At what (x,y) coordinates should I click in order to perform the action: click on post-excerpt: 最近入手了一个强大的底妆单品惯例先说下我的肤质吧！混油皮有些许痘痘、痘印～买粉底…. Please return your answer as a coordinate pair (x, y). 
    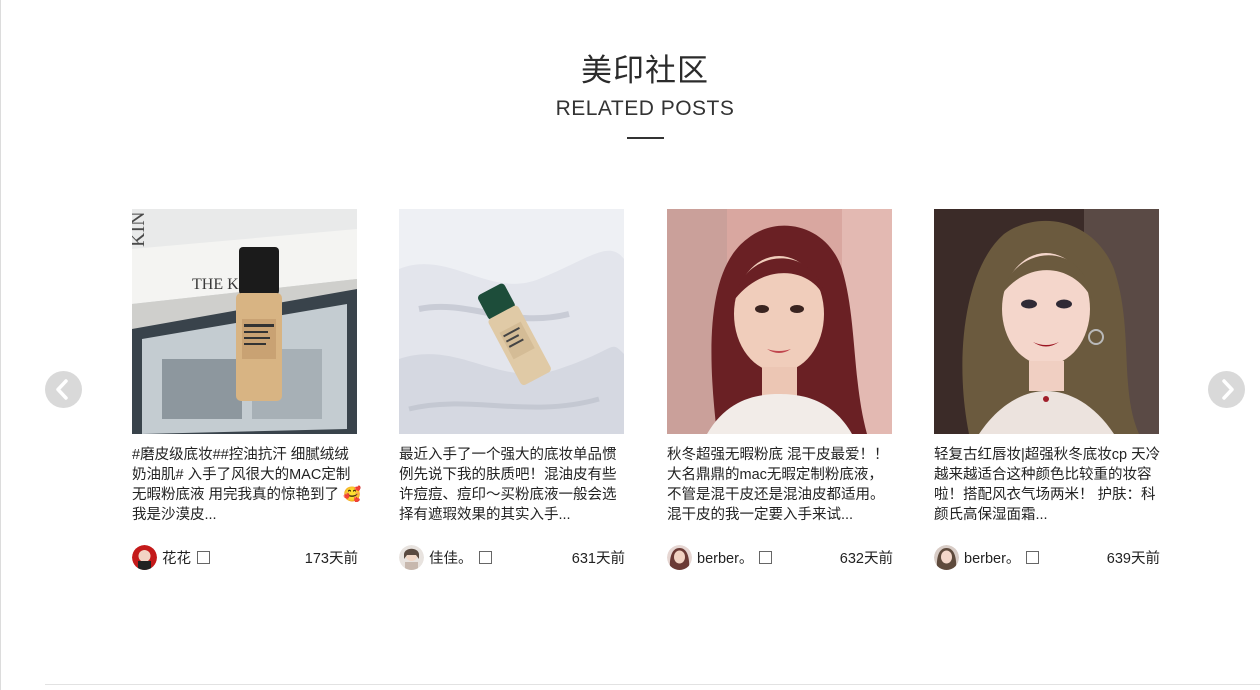
    Looking at the image, I should click on (514, 485).